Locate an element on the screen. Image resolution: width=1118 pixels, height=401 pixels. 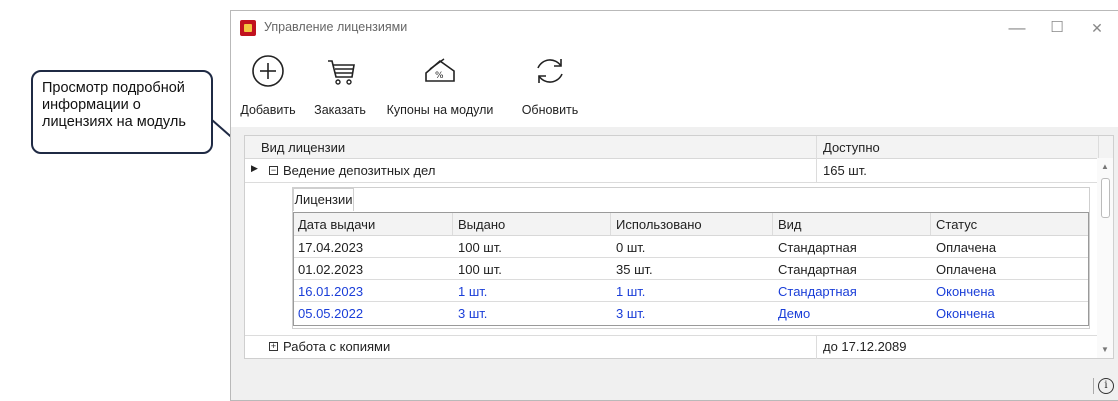
callout-line-1: Просмотр подробной is located at coordinates (113, 88).